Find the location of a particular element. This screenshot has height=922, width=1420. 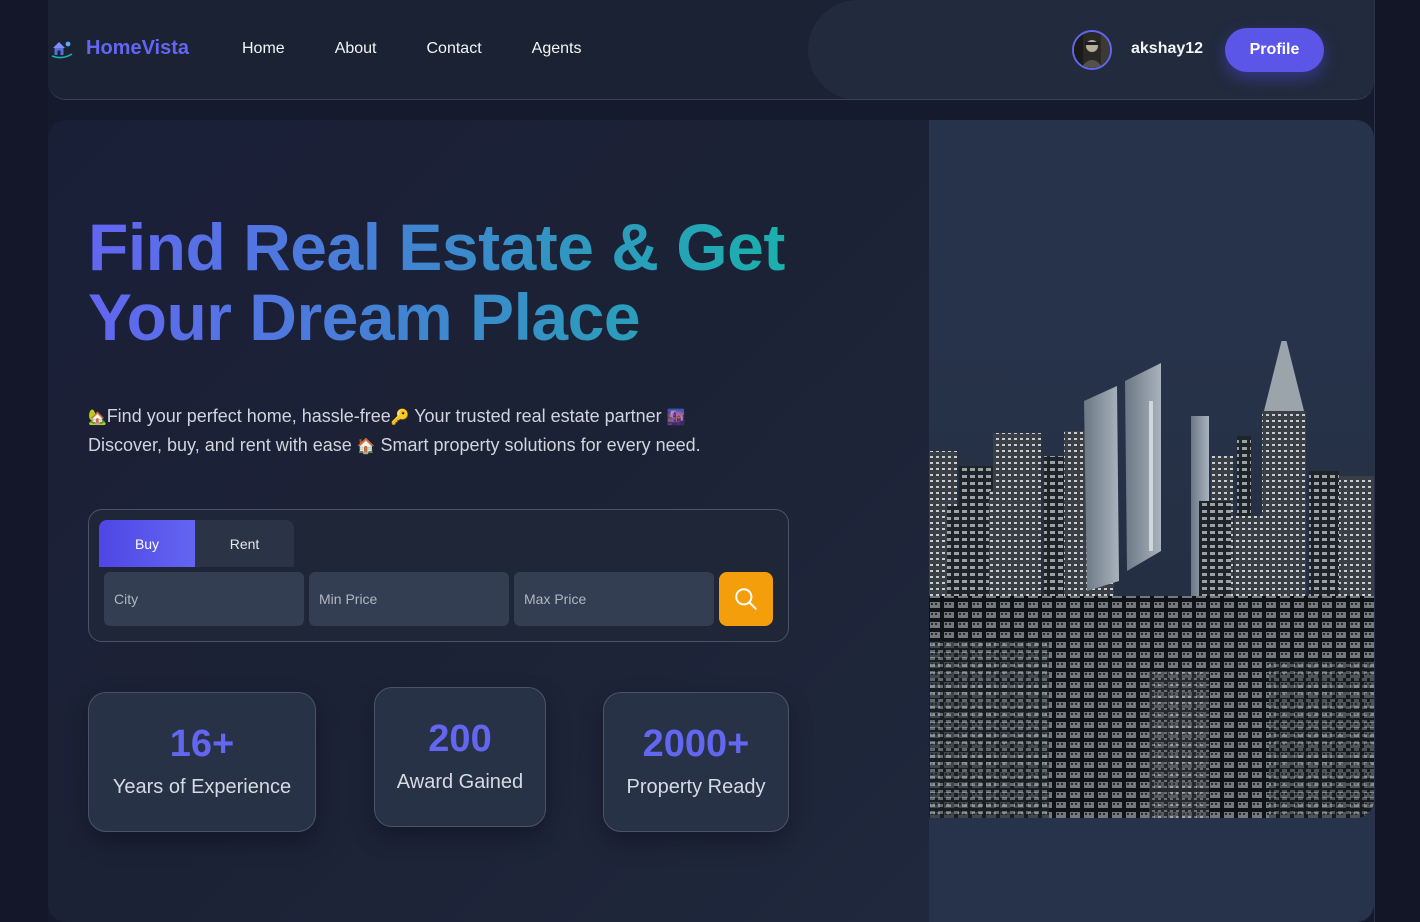

hero-title-line2: Your Dream Place is located at coordinates (364, 317).